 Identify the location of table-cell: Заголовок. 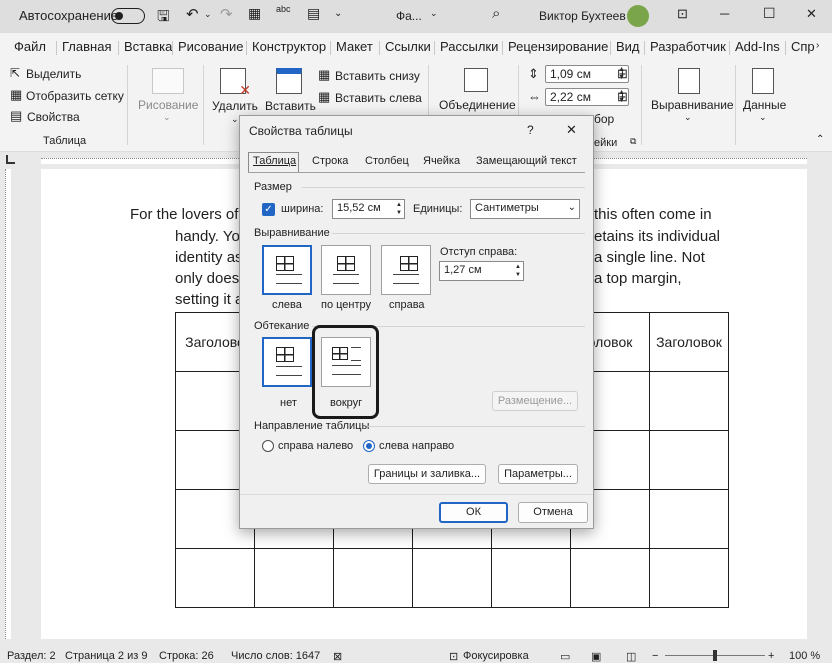
(689, 342).